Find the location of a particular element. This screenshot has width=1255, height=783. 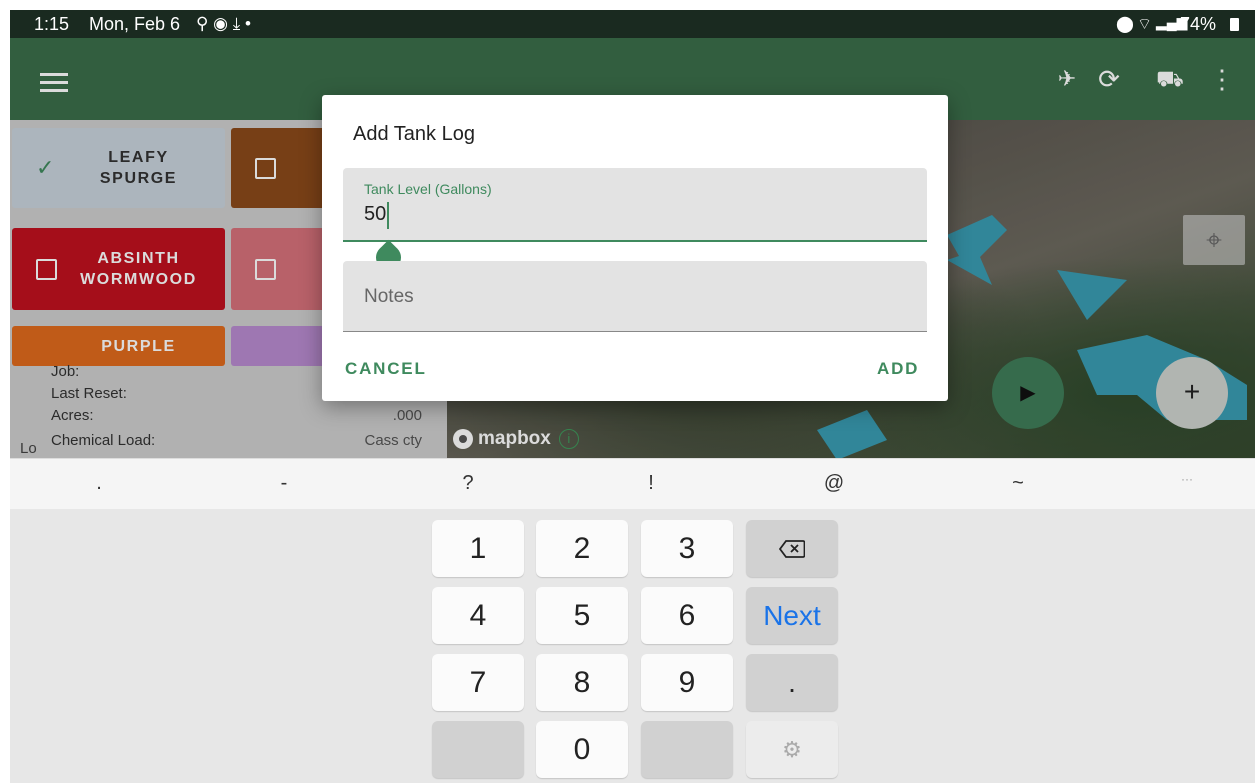

keyboard-suggestion-strip: . - ? ! @ ~ ··· is located at coordinates (632, 484).